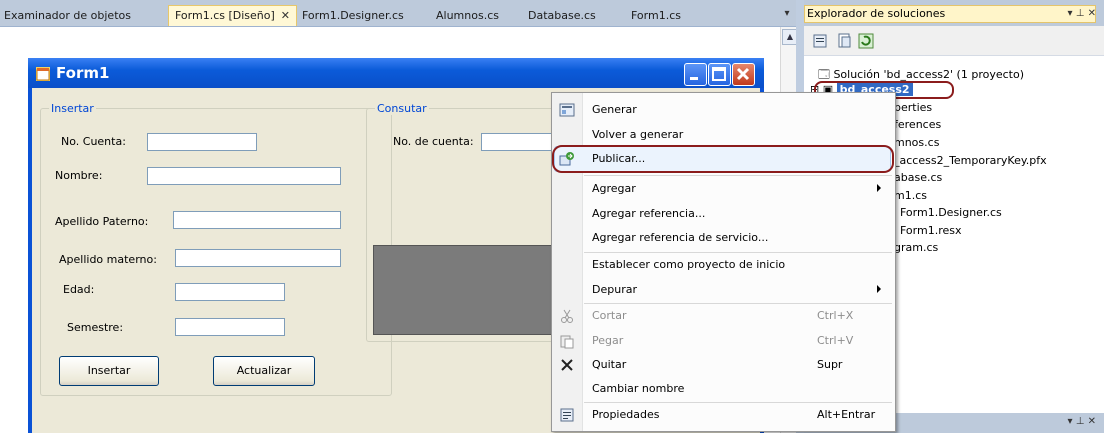  I want to click on menu-item-proyecto-inicio: Establecer como proyecto de inicio, so click(723, 265).